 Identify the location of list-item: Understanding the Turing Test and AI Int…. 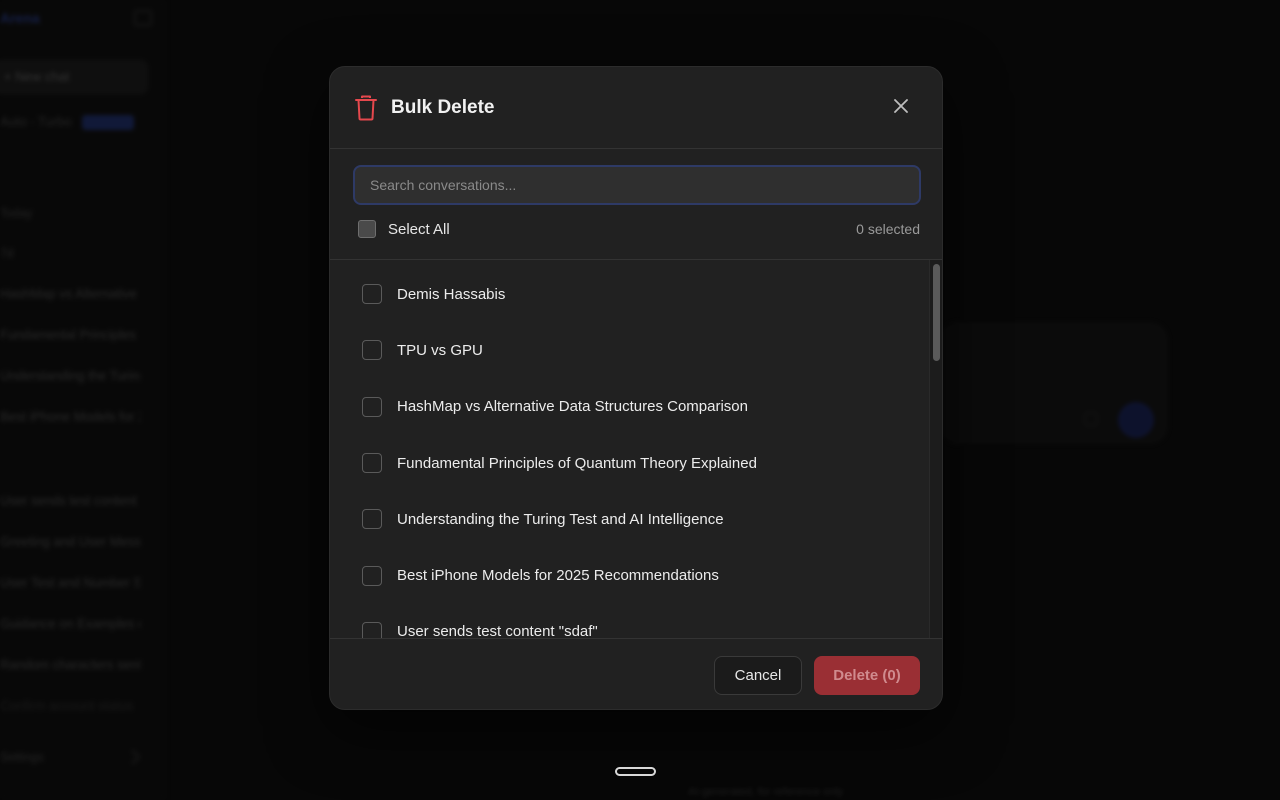
(629, 519).